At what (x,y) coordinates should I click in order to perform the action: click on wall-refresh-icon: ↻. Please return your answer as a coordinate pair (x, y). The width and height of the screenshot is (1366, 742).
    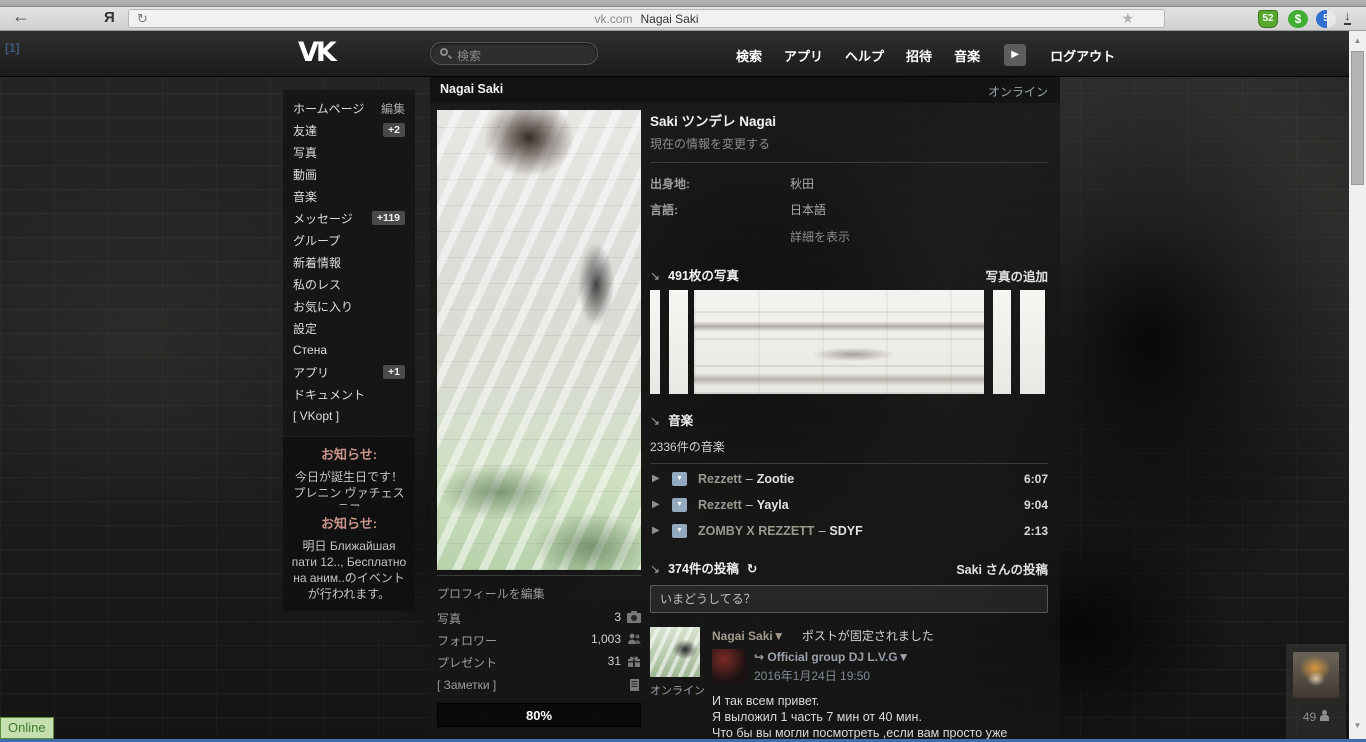
    Looking at the image, I should click on (752, 569).